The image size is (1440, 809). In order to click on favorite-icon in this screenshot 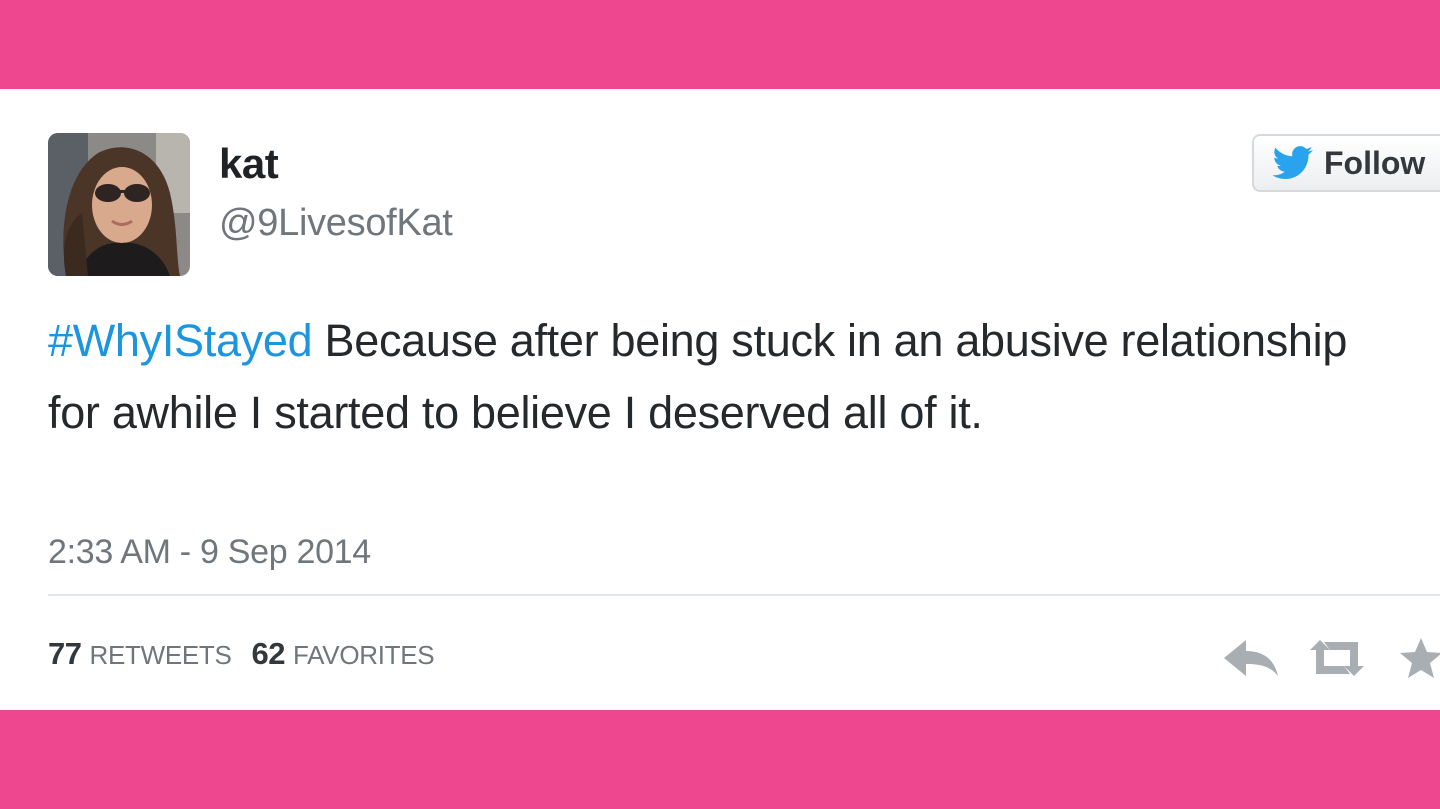, I will do `click(1419, 658)`.